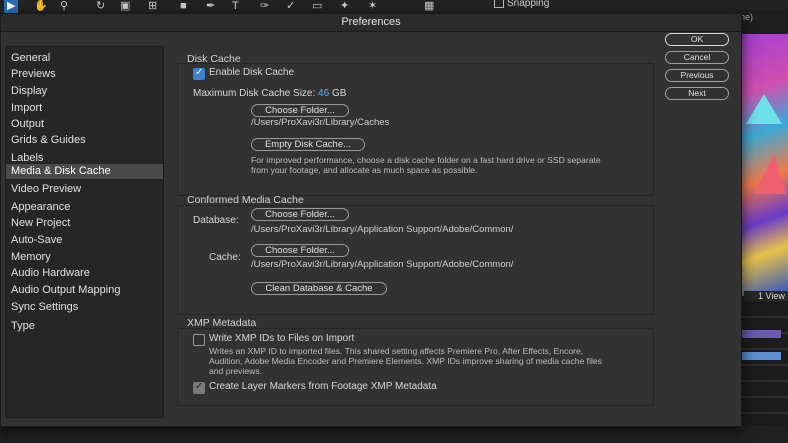 The image size is (788, 443). Describe the element at coordinates (84, 307) in the screenshot. I see `category-sync-settings: Sync Settings` at that location.